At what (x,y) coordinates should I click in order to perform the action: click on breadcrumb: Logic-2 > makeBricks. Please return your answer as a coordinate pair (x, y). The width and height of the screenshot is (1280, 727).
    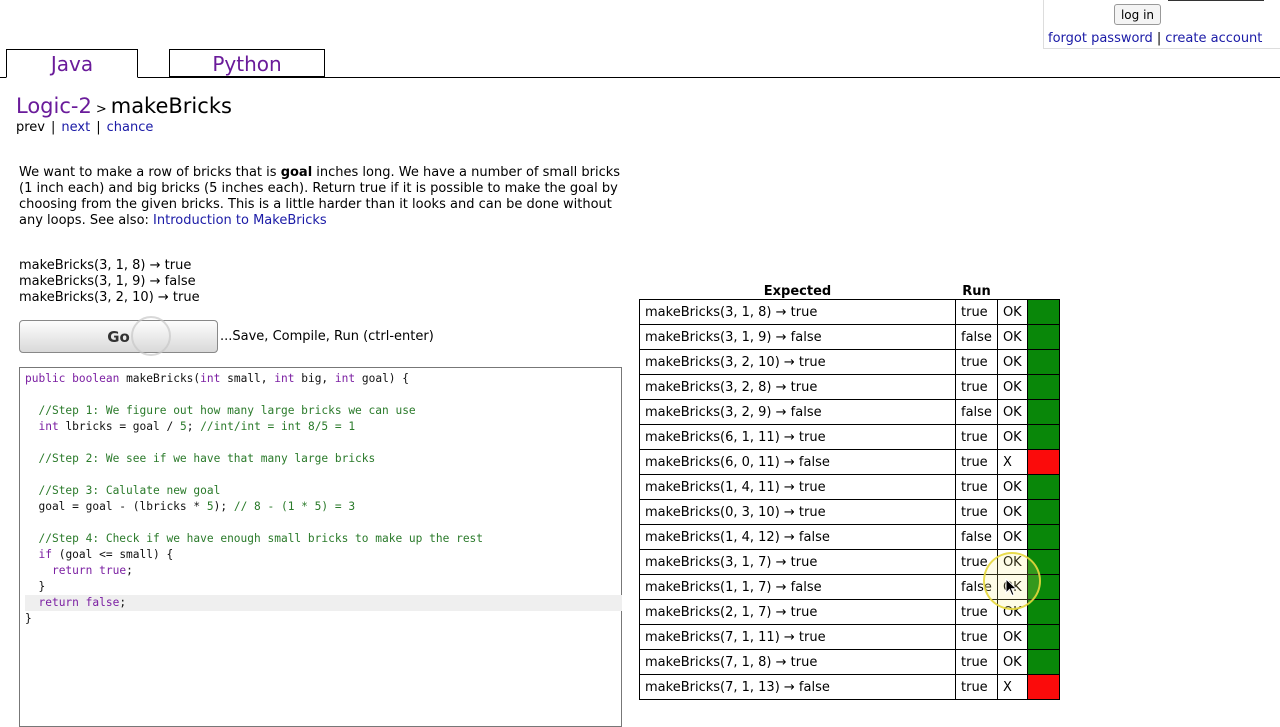
    Looking at the image, I should click on (124, 106).